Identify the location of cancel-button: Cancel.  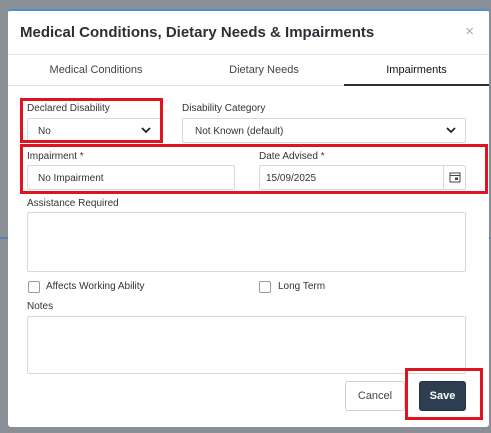
(375, 396).